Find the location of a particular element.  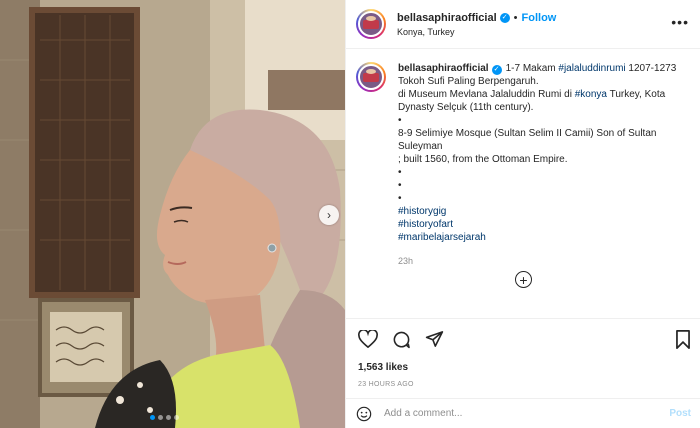

caption-fragment: Turkey, Kota is located at coordinates (636, 94).